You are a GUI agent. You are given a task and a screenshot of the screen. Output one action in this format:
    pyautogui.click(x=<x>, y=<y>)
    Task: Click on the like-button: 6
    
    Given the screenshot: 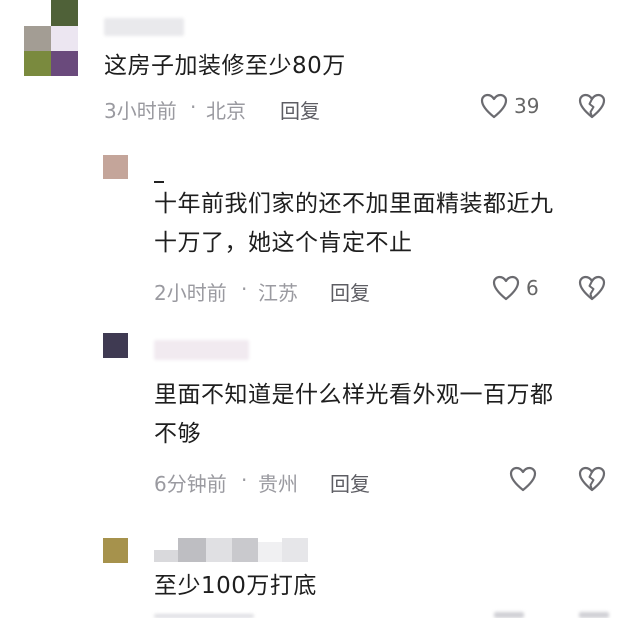 What is the action you would take?
    pyautogui.click(x=515, y=288)
    